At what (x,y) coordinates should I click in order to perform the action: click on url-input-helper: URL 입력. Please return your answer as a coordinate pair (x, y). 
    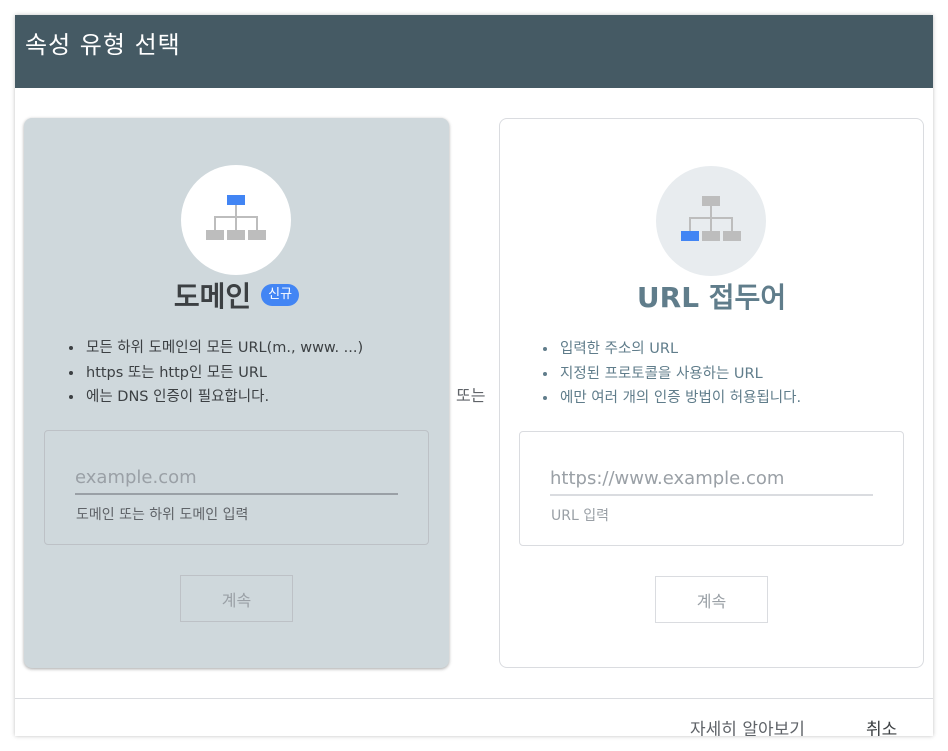
    Looking at the image, I should click on (580, 516).